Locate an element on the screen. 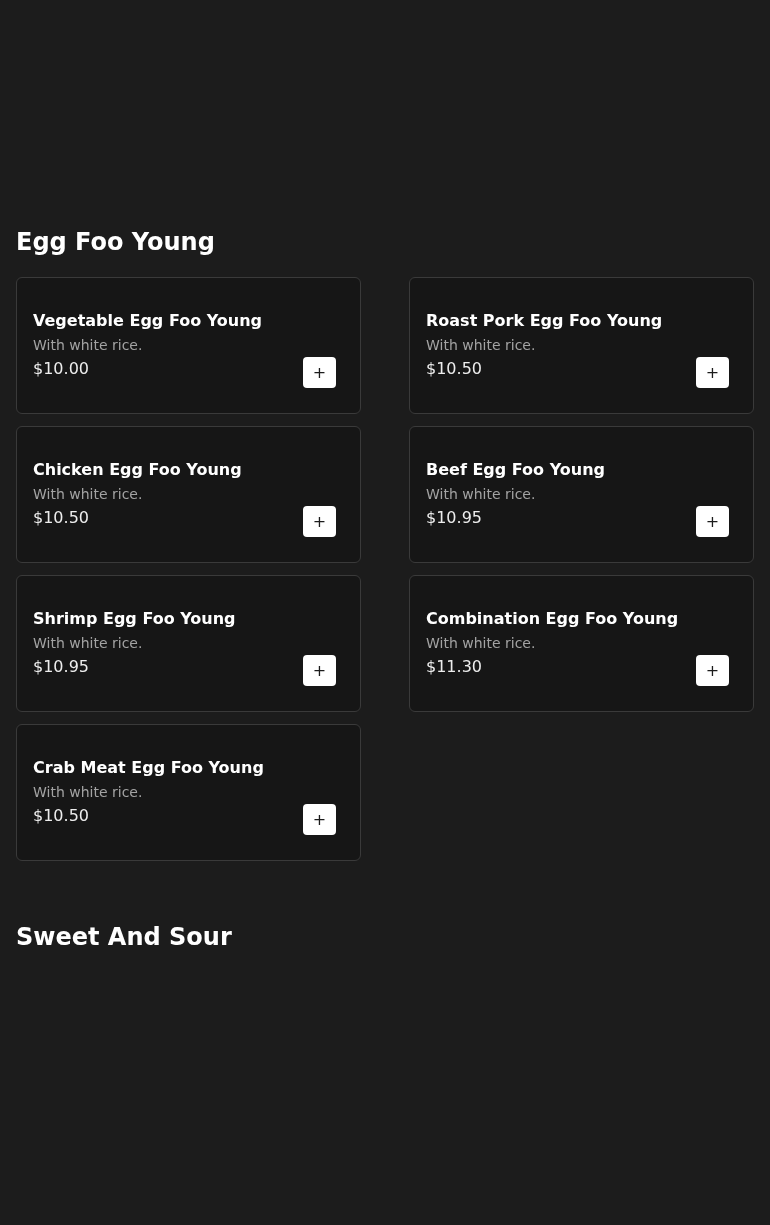 The width and height of the screenshot is (770, 1225). item-name: Chicken Egg Foo Young is located at coordinates (137, 470).